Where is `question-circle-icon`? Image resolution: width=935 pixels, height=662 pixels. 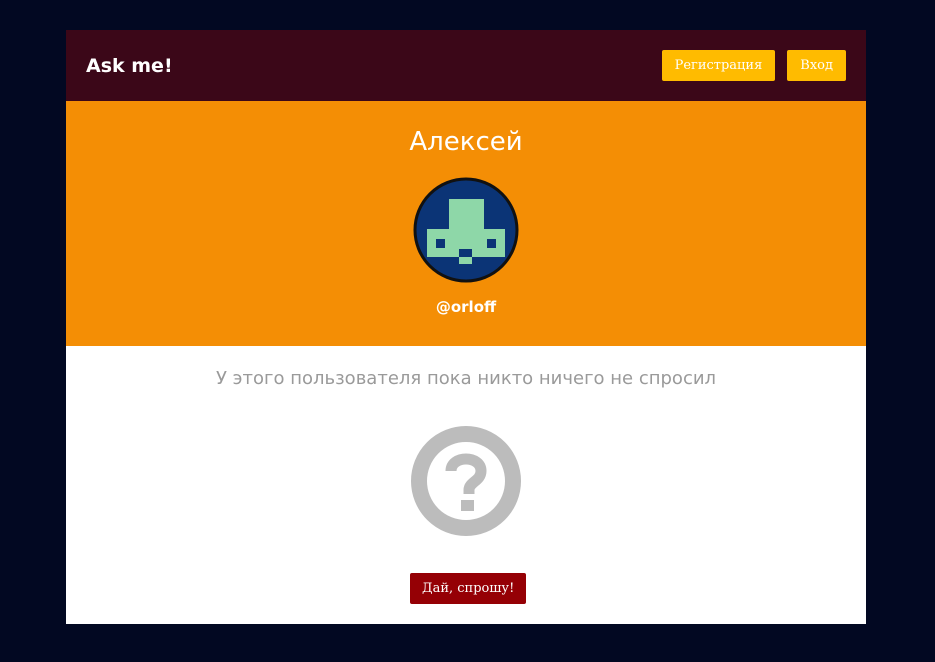
question-circle-icon is located at coordinates (466, 481).